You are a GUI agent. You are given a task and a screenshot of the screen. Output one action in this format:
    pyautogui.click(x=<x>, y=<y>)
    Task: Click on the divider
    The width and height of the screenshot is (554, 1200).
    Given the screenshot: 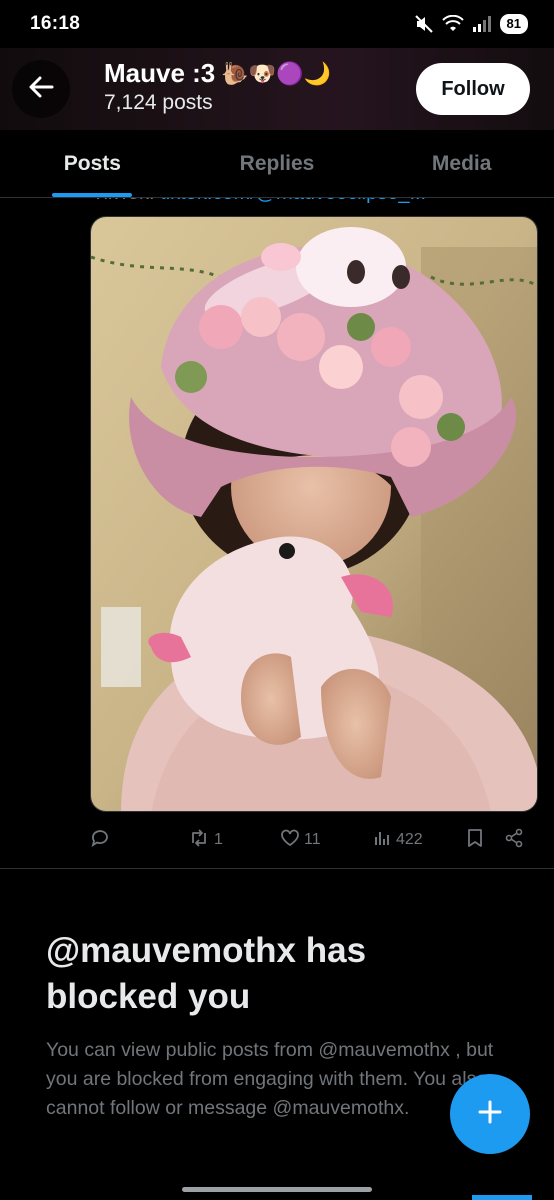 What is the action you would take?
    pyautogui.click(x=277, y=868)
    